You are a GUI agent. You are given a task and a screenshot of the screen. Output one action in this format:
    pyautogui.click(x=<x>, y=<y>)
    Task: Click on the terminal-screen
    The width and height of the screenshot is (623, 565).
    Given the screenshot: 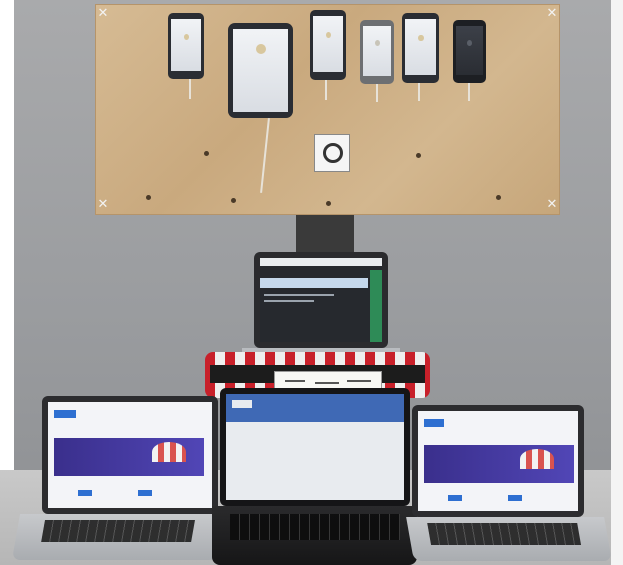 What is the action you would take?
    pyautogui.click(x=321, y=300)
    